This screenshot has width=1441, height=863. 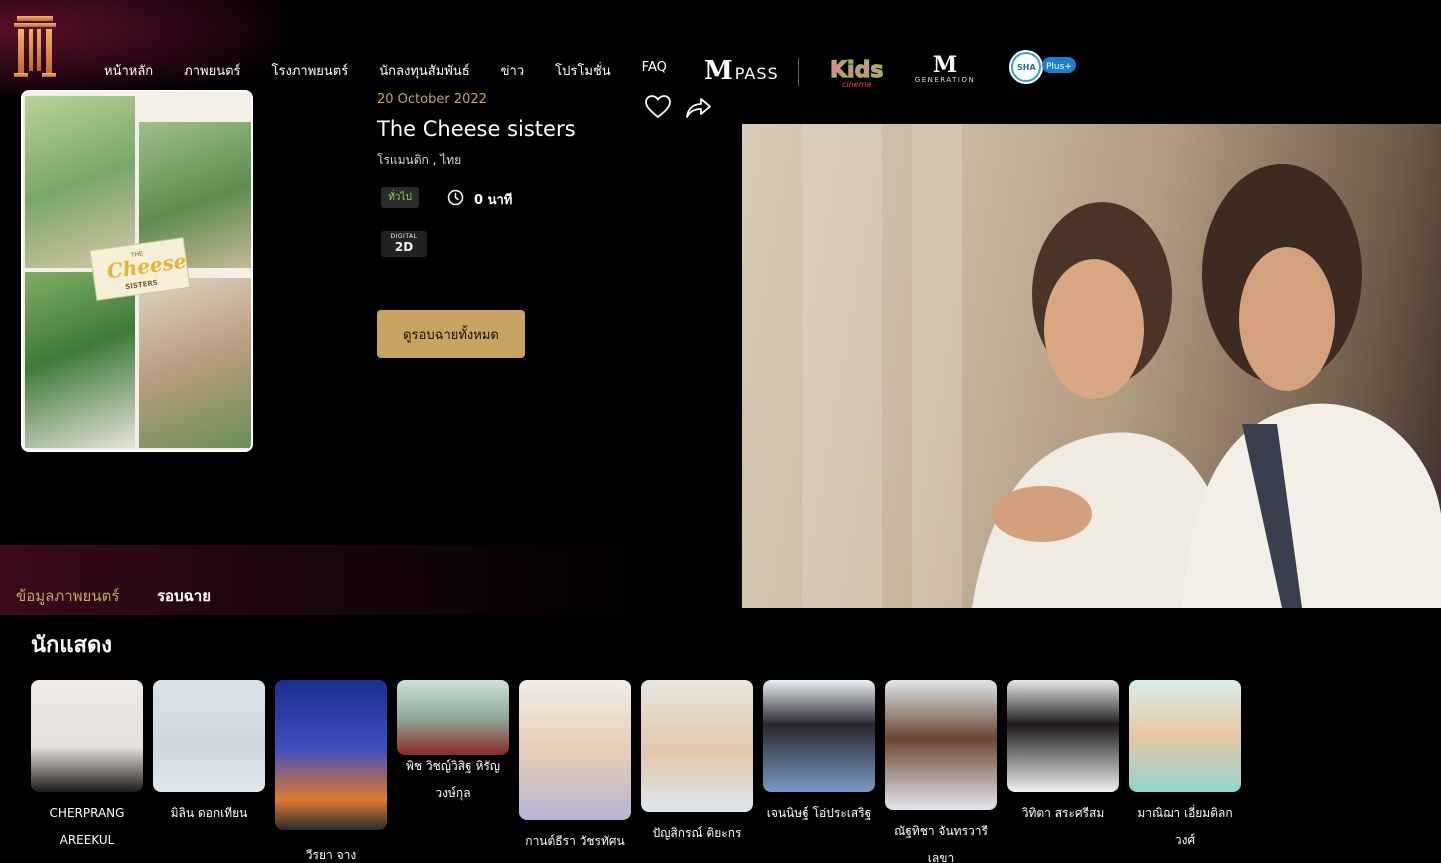 What do you see at coordinates (184, 596) in the screenshot?
I see `tab-showtimes: รอบฉาย` at bounding box center [184, 596].